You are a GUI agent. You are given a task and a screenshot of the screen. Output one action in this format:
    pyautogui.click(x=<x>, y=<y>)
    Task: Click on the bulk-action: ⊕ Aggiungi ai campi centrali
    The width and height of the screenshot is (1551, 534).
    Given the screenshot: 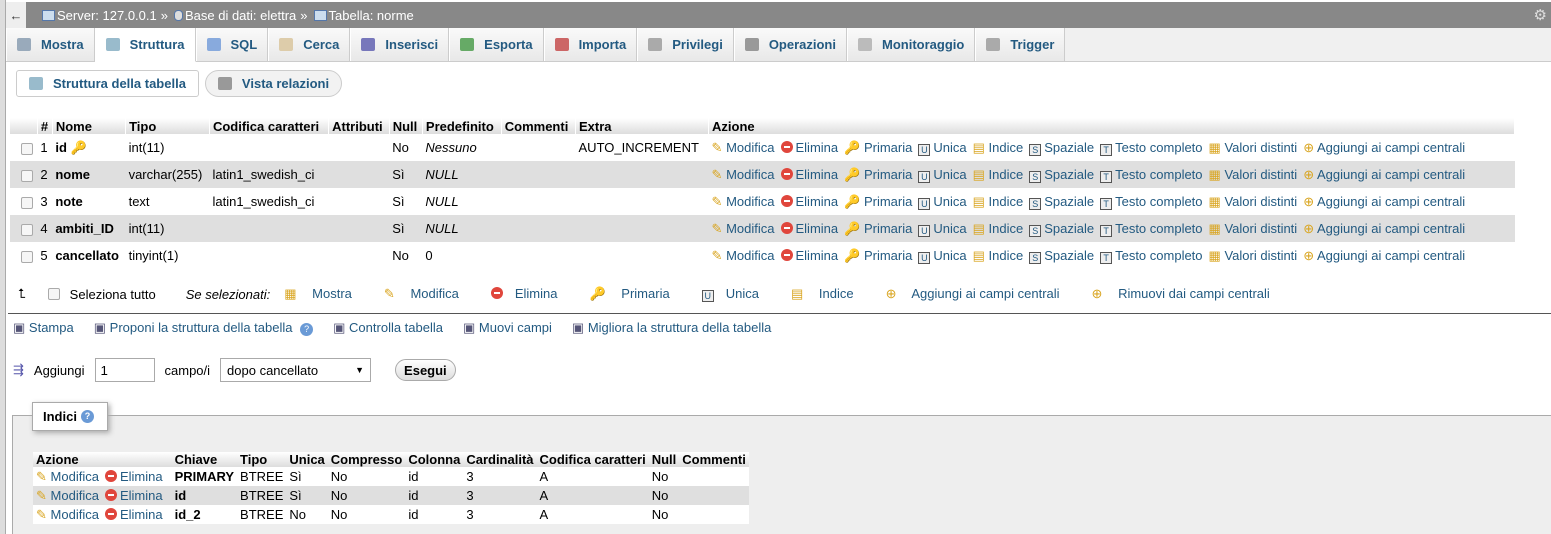 What is the action you would take?
    pyautogui.click(x=979, y=294)
    